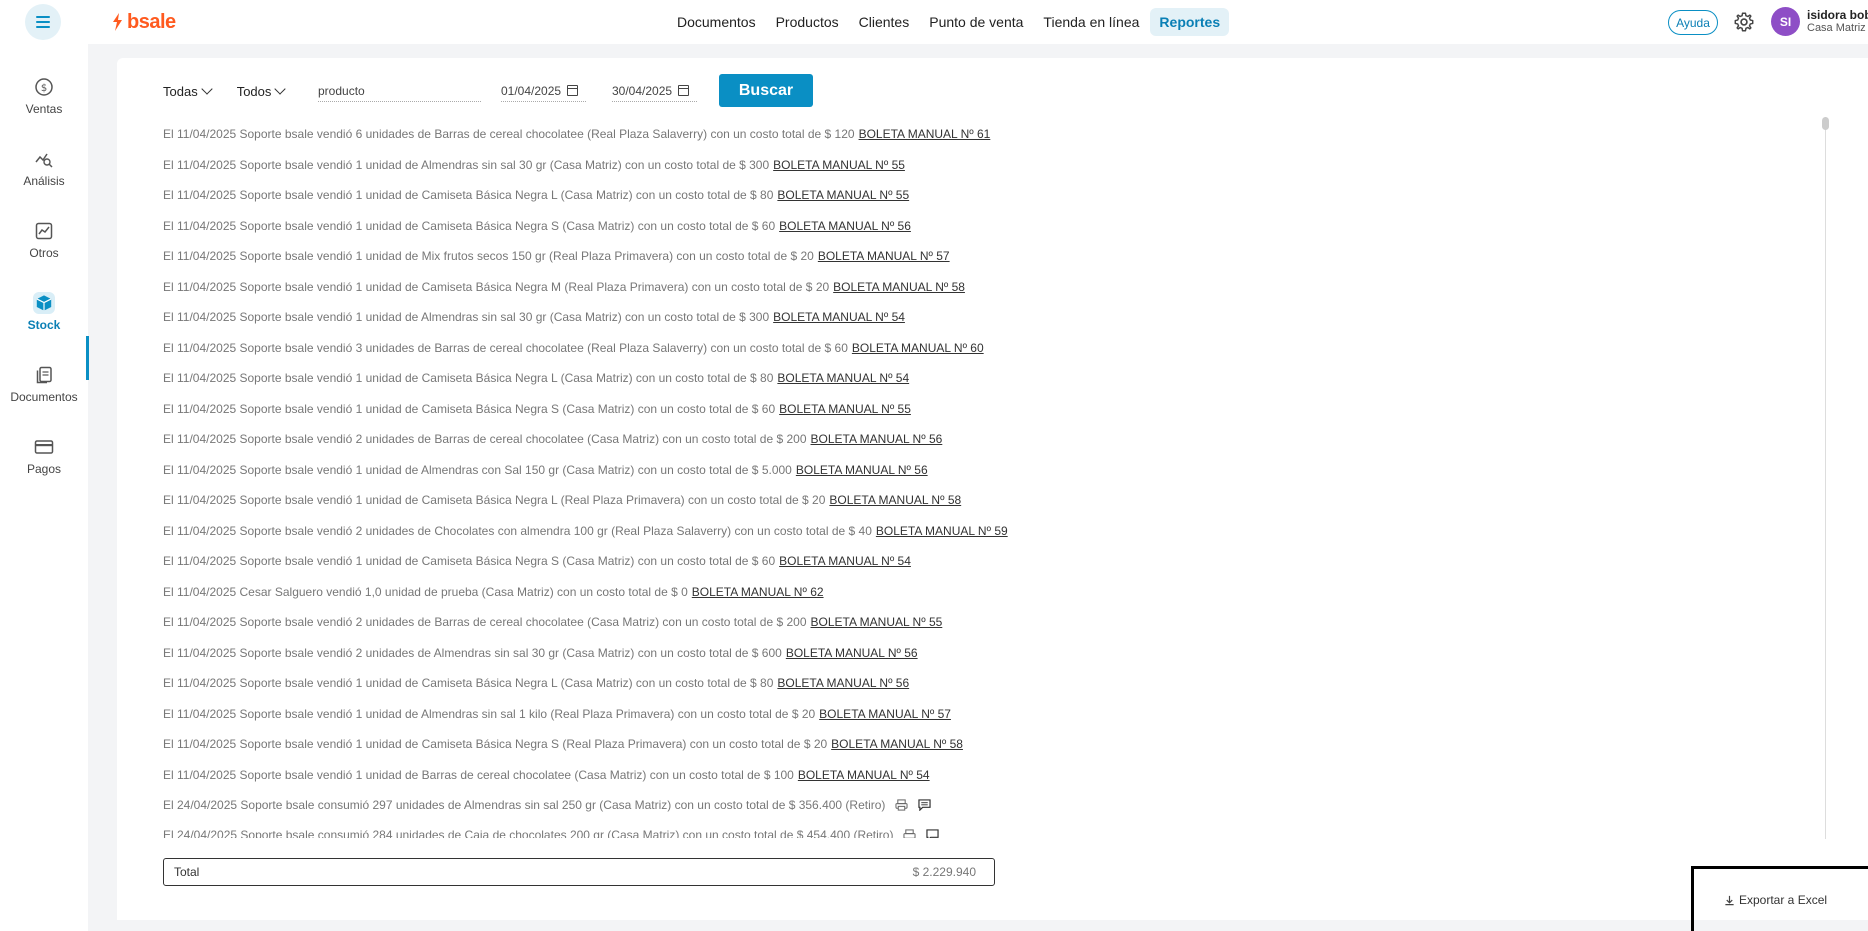 This screenshot has width=1868, height=931. What do you see at coordinates (254, 91) in the screenshot?
I see `filter-todos-label: Todos` at bounding box center [254, 91].